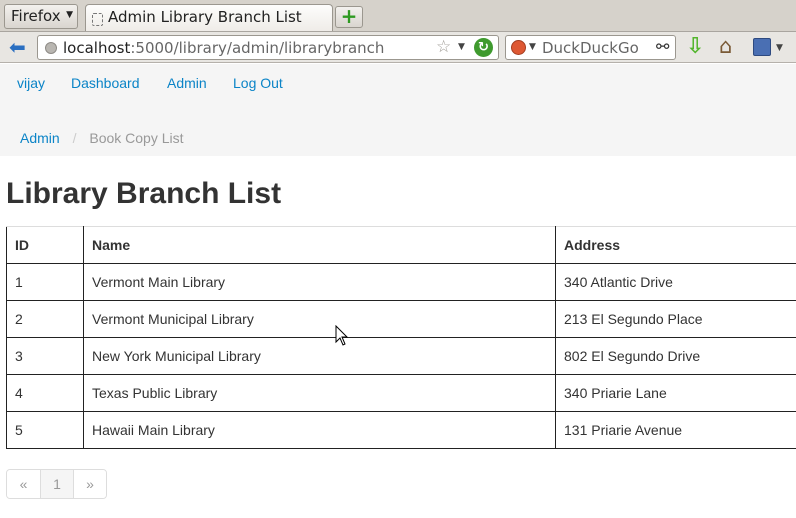 This screenshot has width=796, height=518. Describe the element at coordinates (45, 356) in the screenshot. I see `cell-id: 3` at that location.